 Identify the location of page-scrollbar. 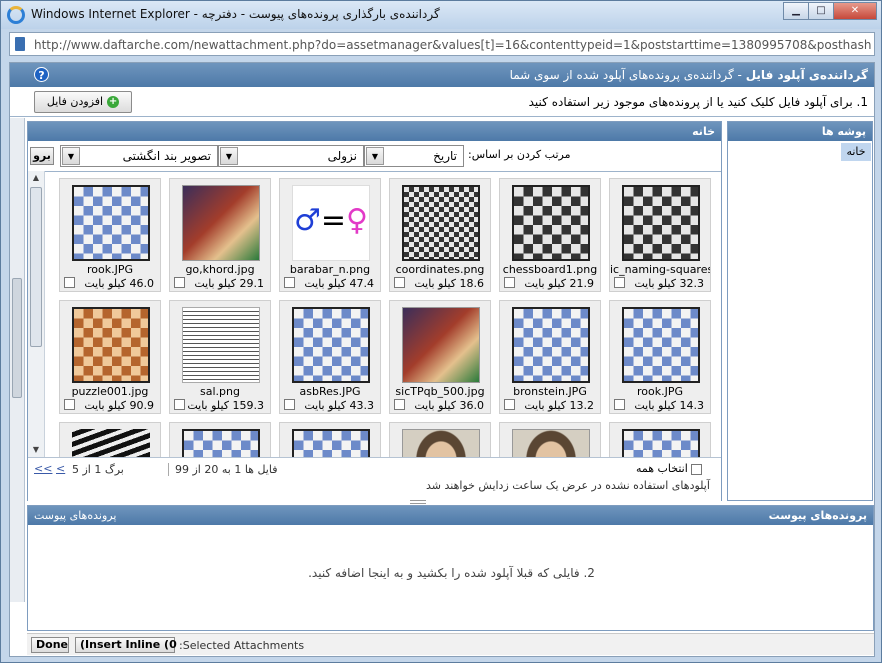
(17, 360).